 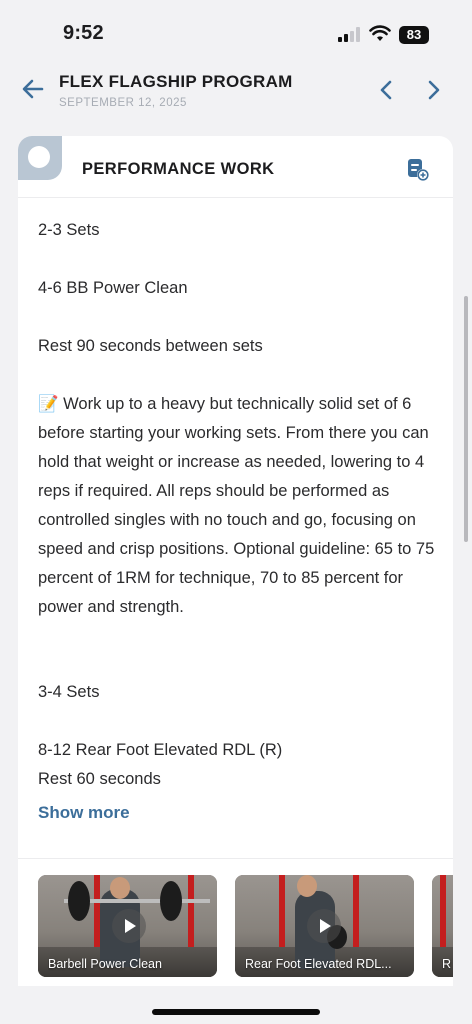 What do you see at coordinates (236, 1005) in the screenshot?
I see `bottom-area` at bounding box center [236, 1005].